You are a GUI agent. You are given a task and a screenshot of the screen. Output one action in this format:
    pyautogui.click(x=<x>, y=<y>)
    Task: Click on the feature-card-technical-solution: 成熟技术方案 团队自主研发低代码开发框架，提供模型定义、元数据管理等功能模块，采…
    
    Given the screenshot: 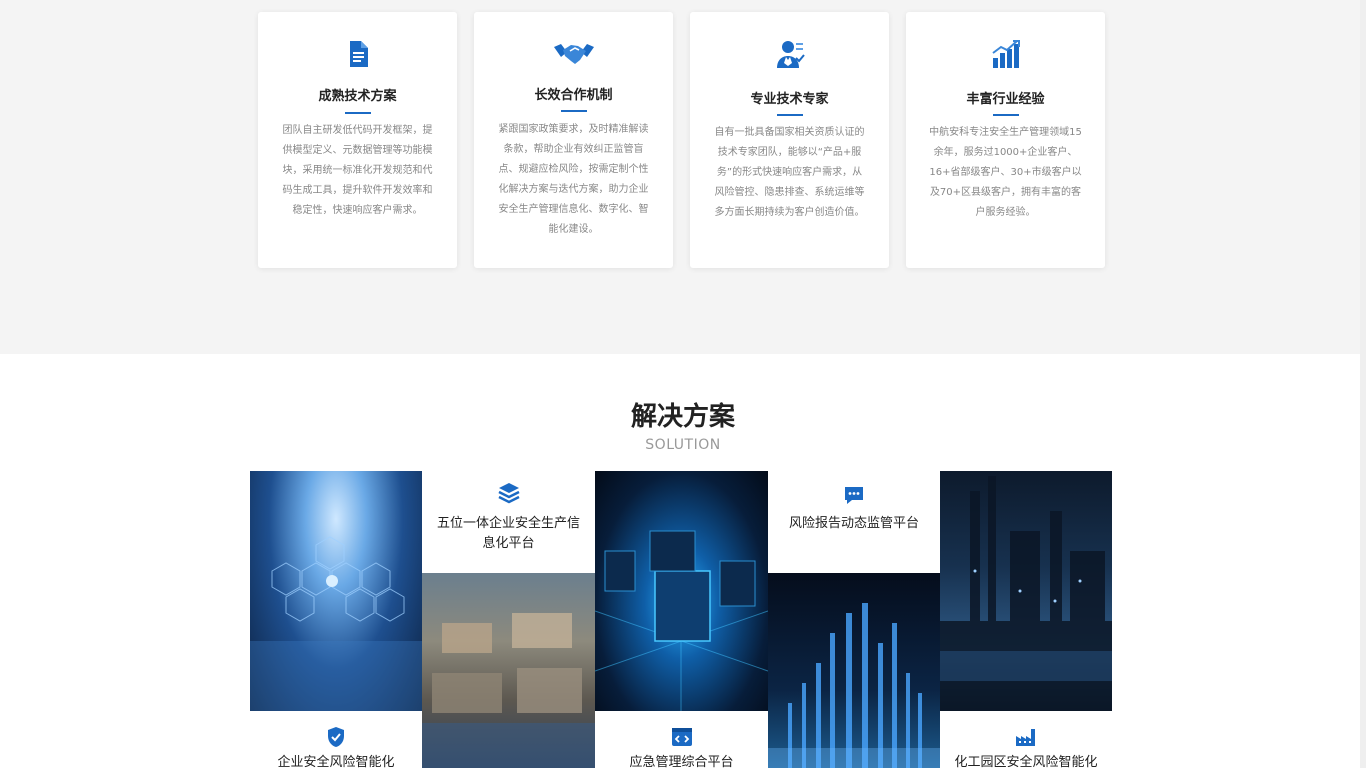 What is the action you would take?
    pyautogui.click(x=357, y=140)
    